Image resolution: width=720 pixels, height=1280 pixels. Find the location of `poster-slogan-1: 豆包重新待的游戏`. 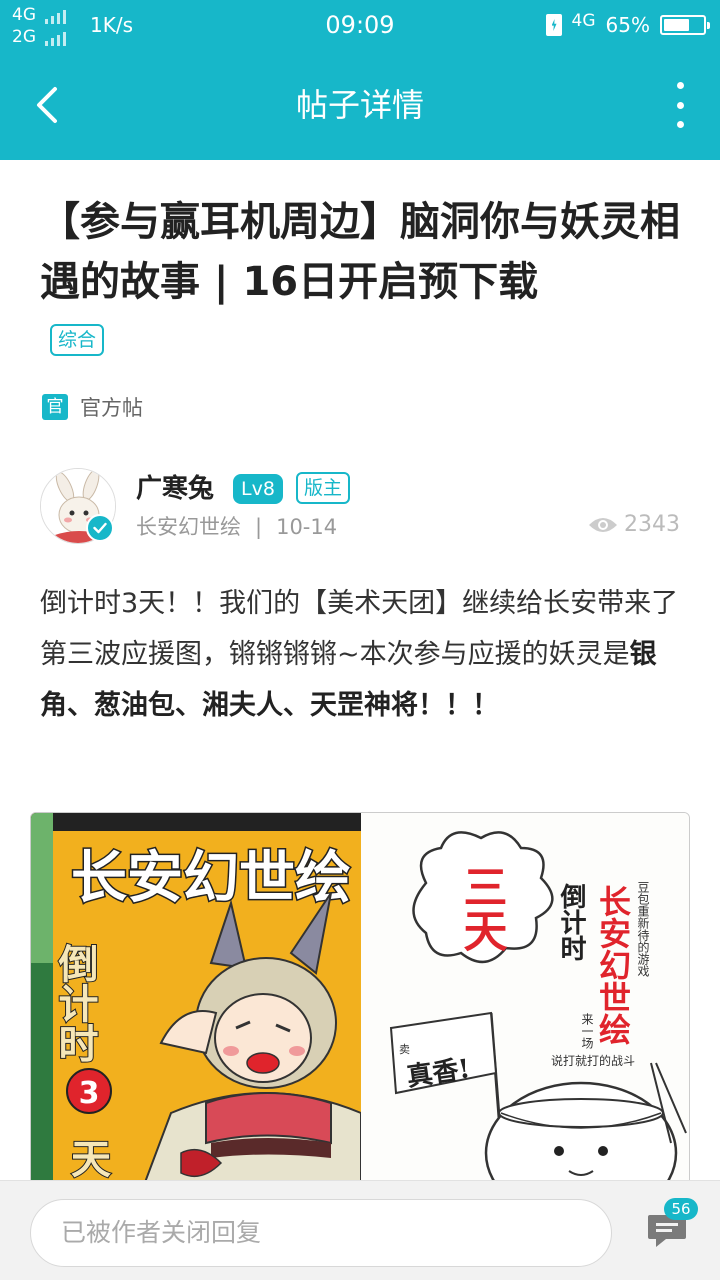

poster-slogan-1: 豆包重新待的游戏 is located at coordinates (643, 929).